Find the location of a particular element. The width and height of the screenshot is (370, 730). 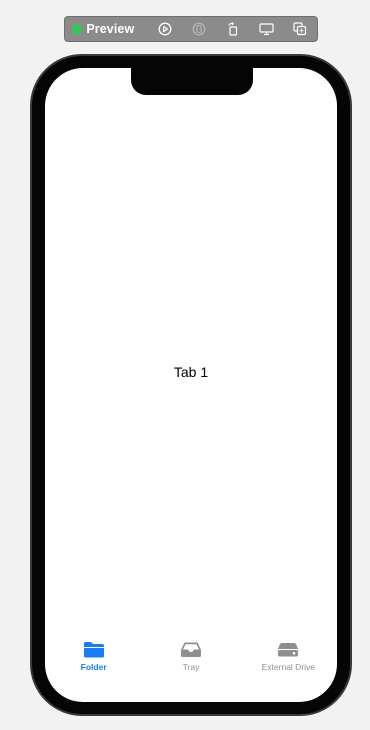

preview-title: Preview is located at coordinates (110, 29).